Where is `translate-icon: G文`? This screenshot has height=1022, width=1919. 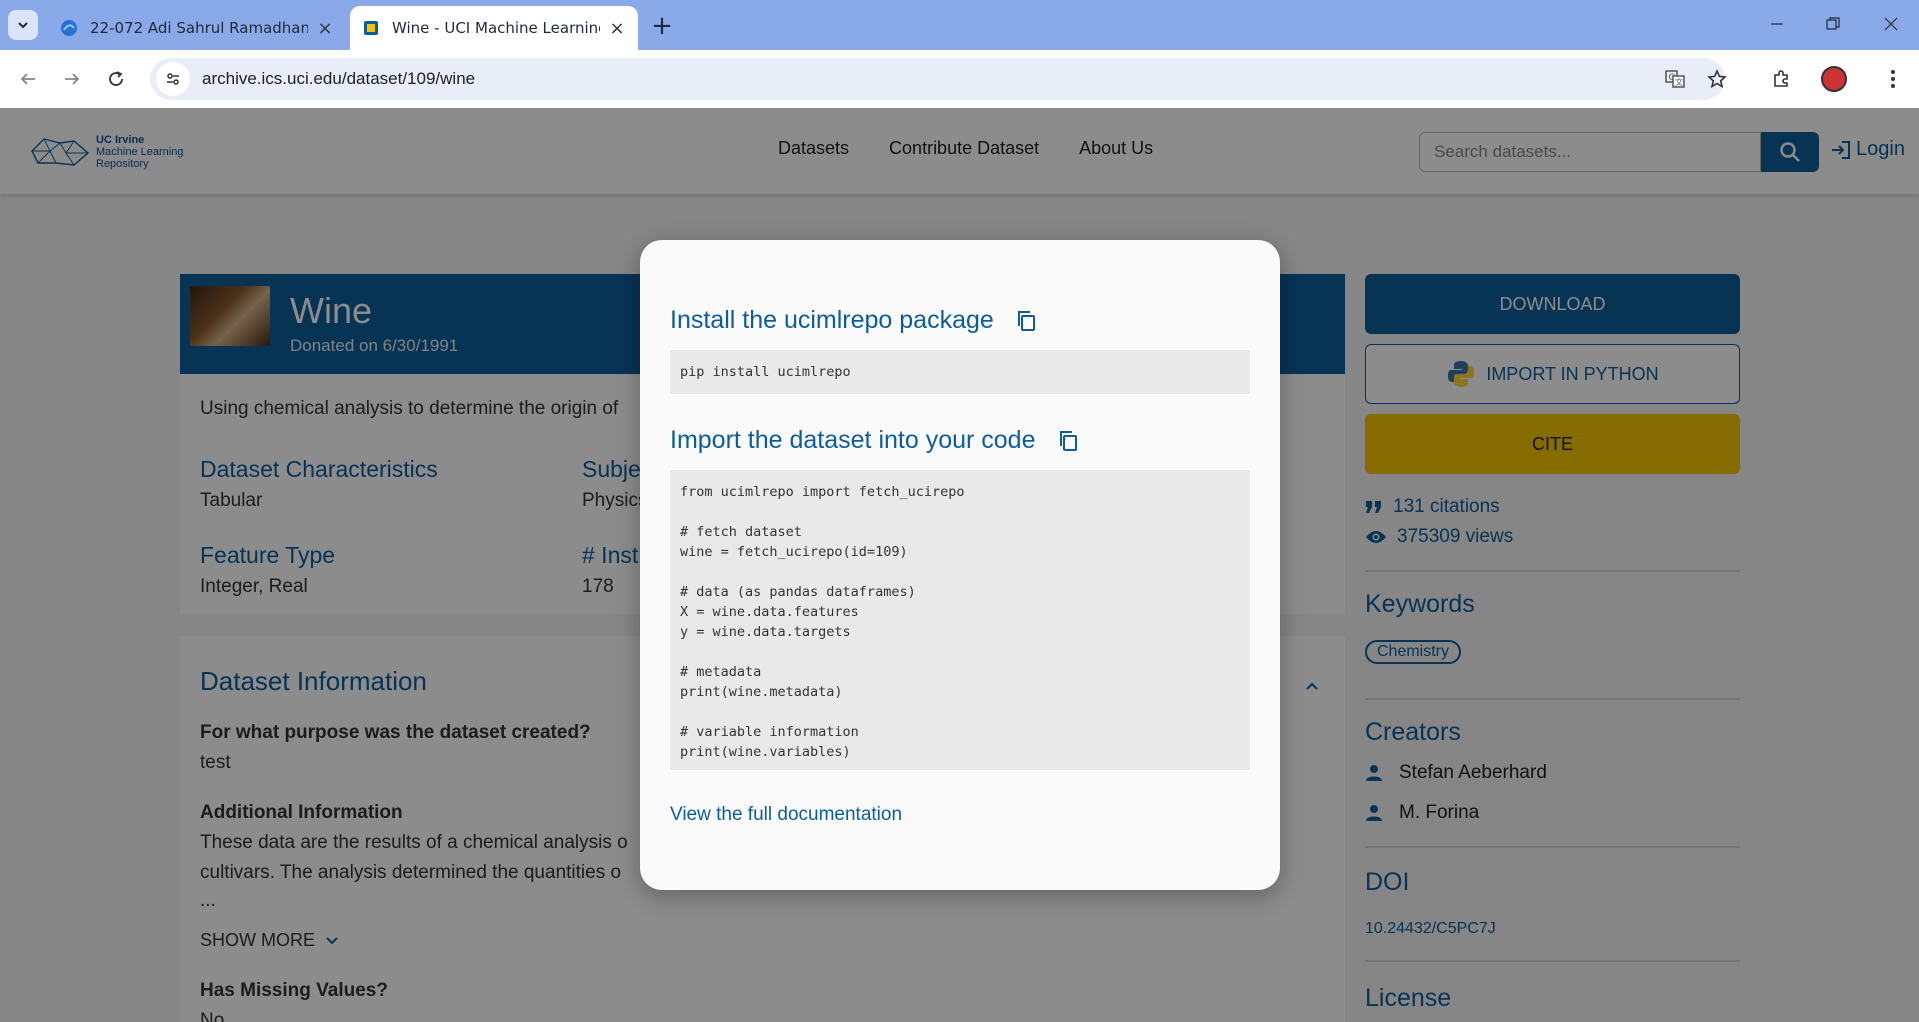
translate-icon: G文 is located at coordinates (1675, 79).